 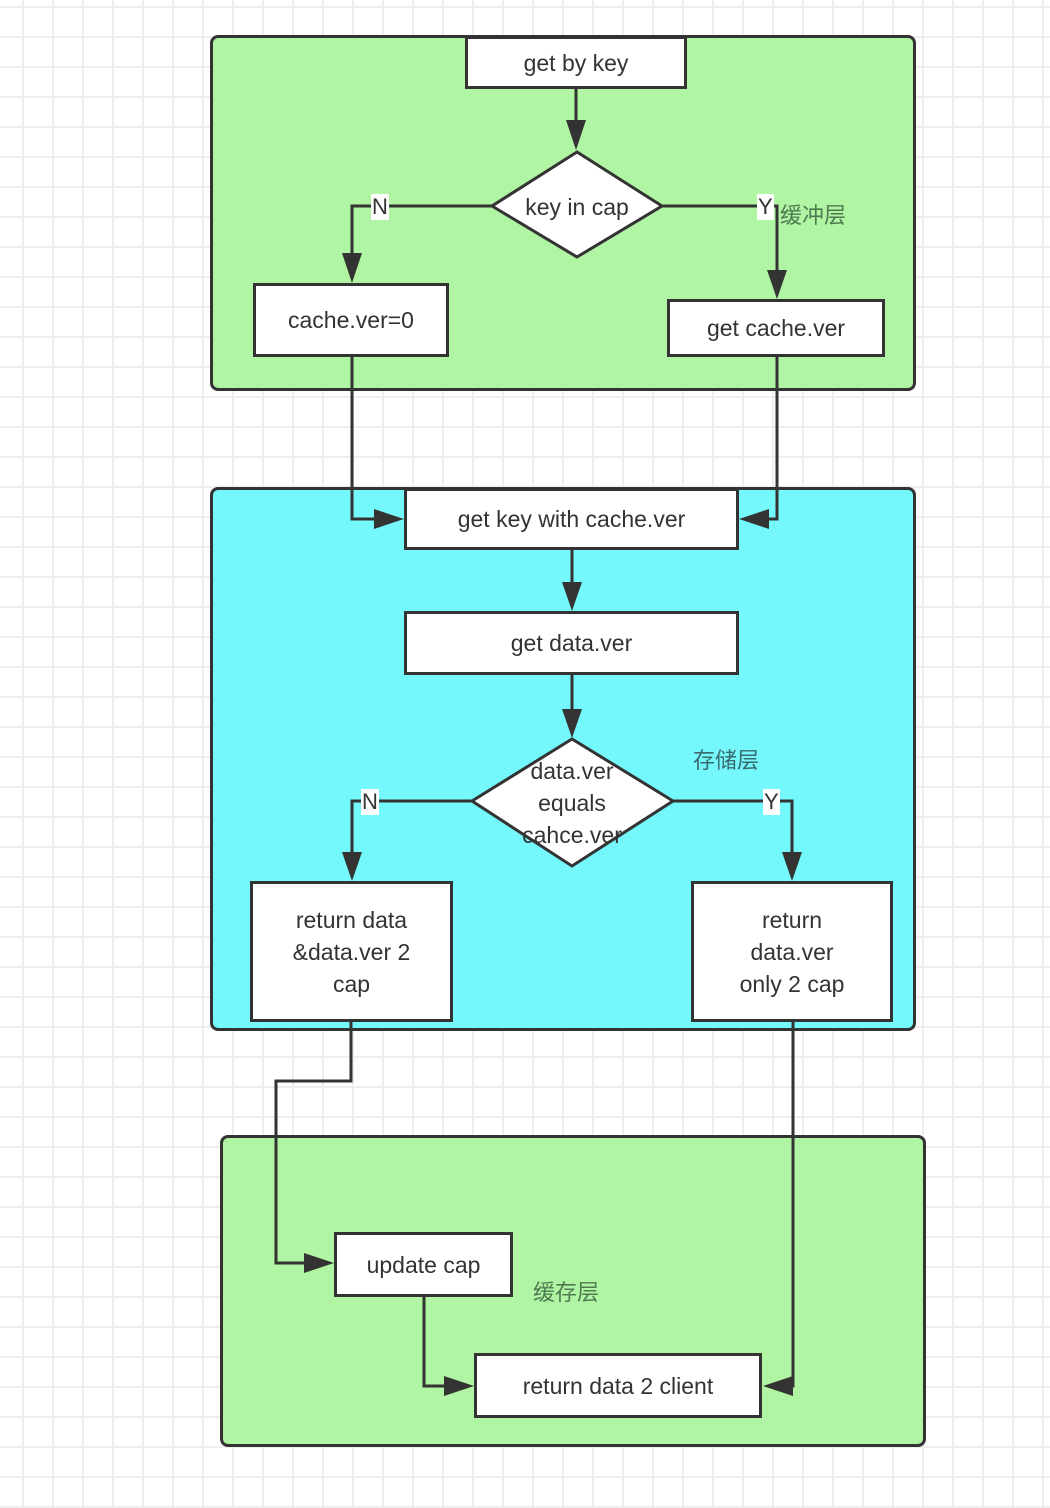 I want to click on node-return-ver-only: return data.ver only 2 cap, so click(x=792, y=951).